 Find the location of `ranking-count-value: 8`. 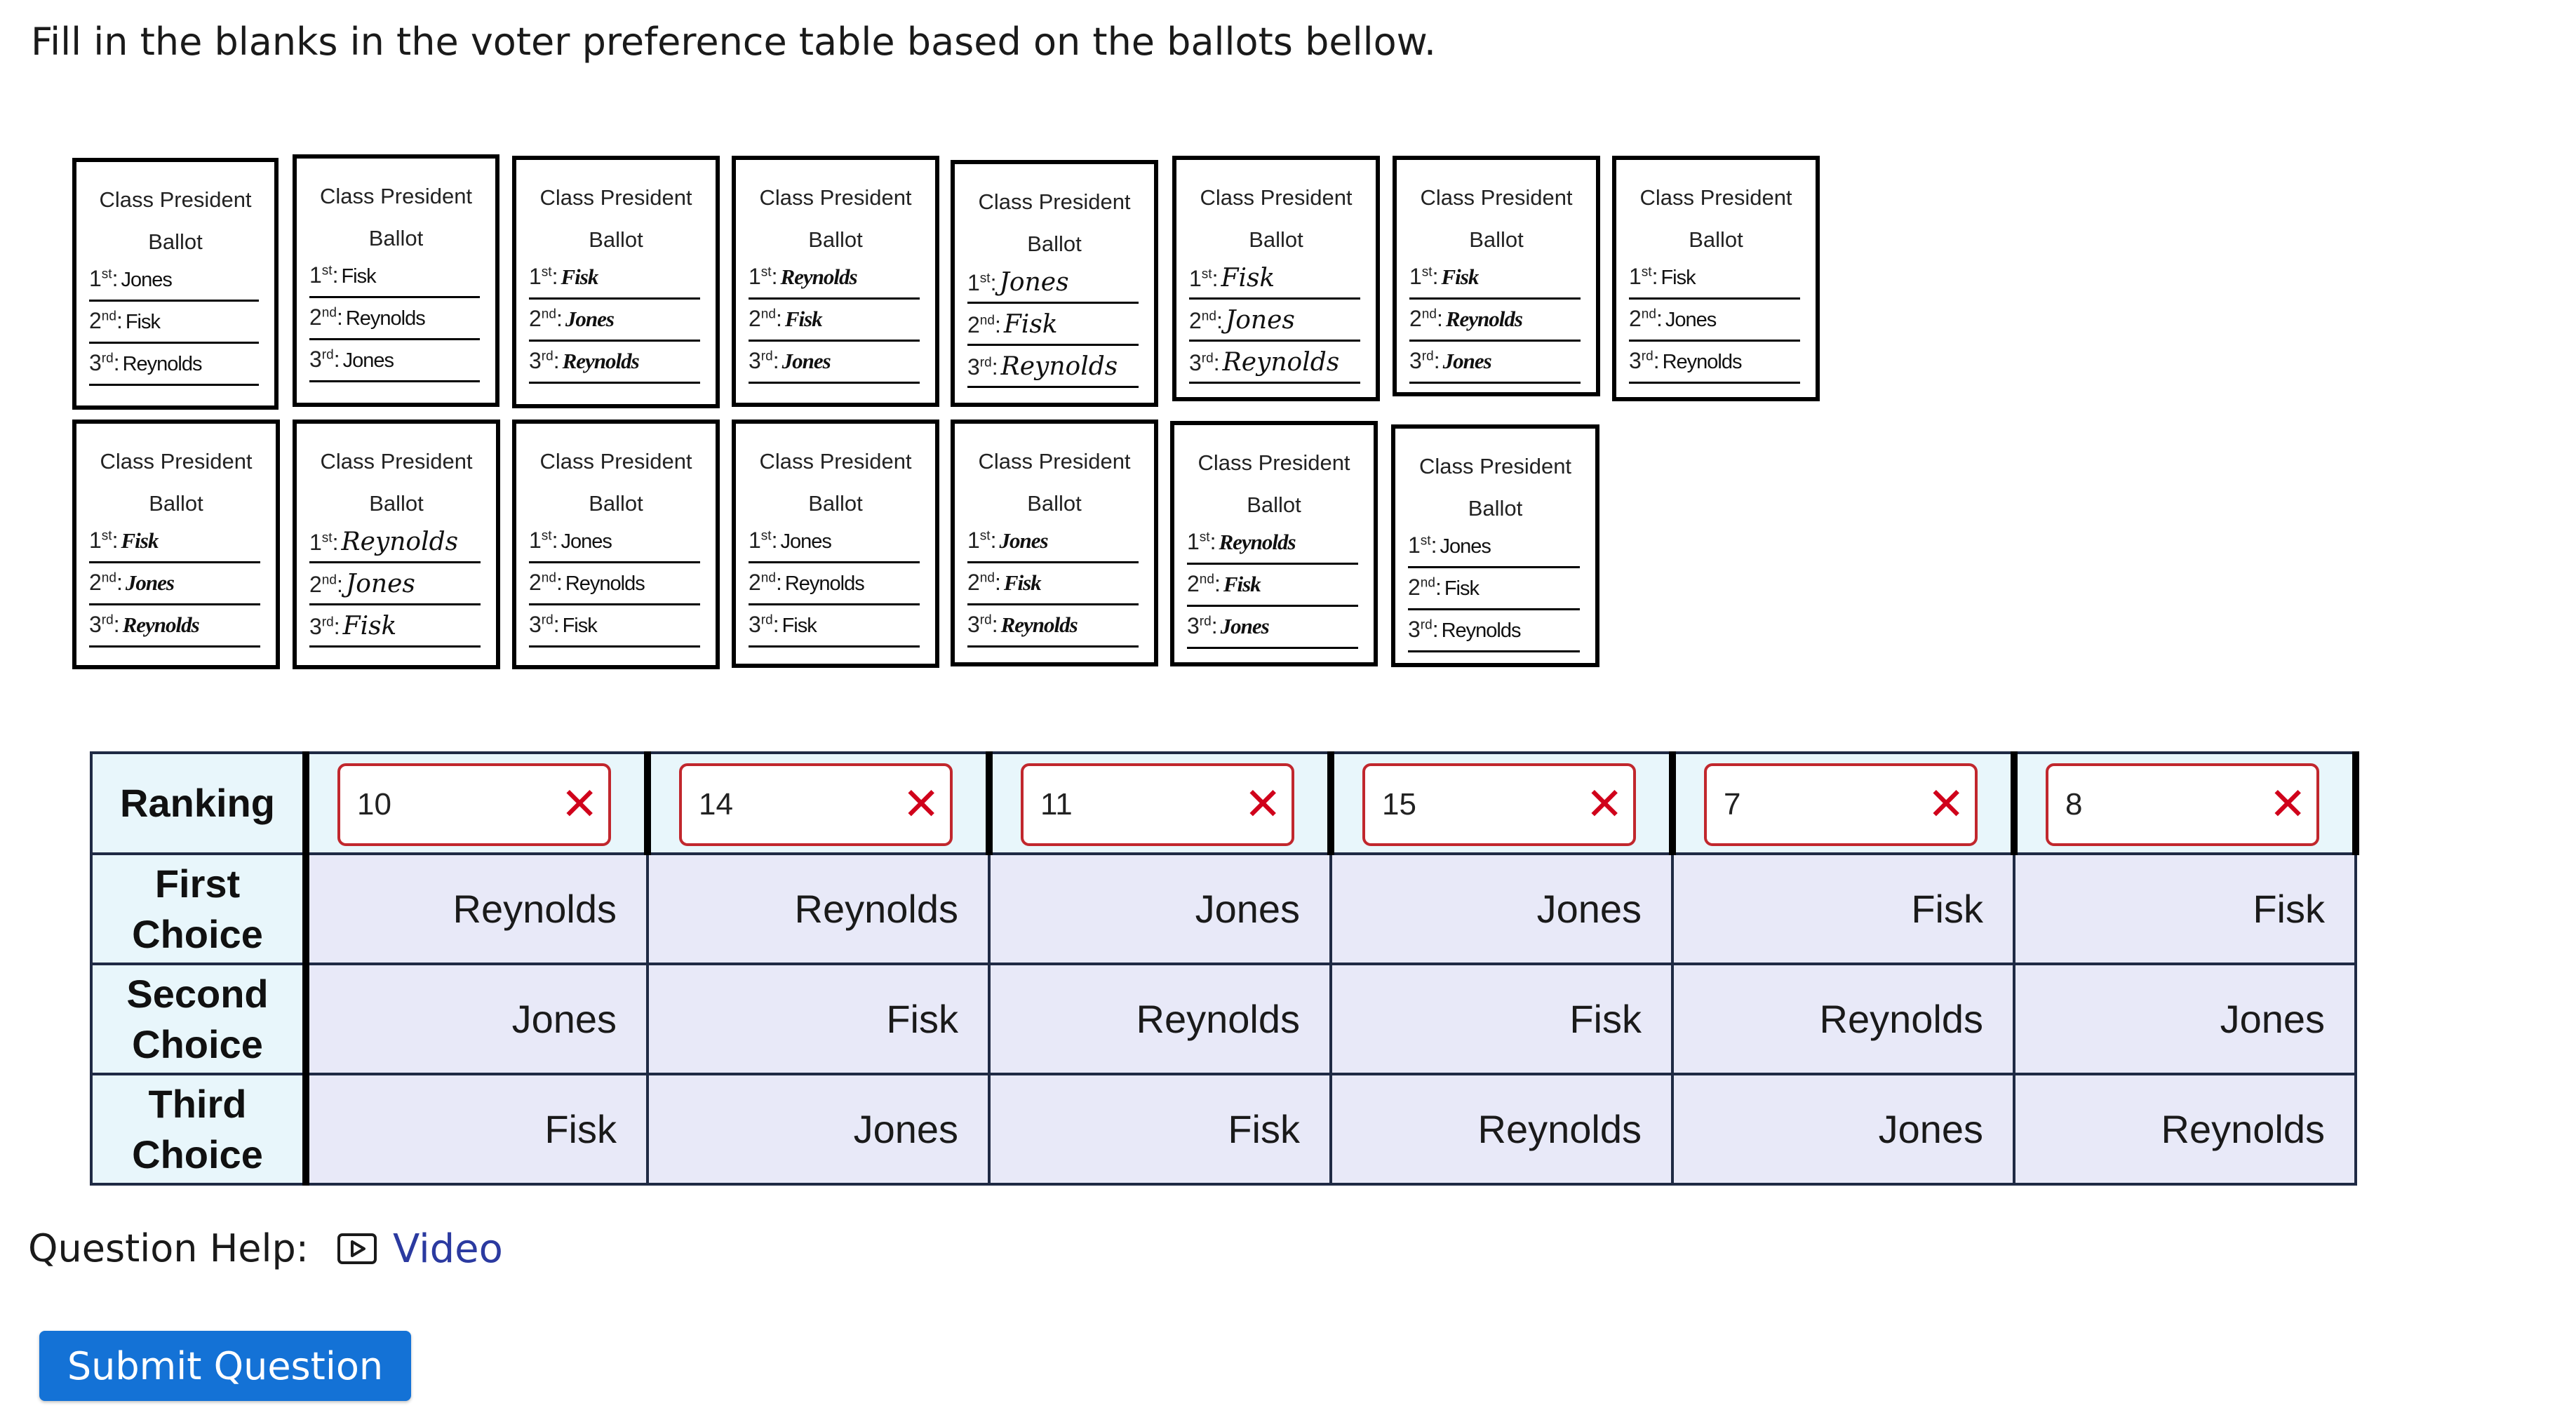

ranking-count-value: 8 is located at coordinates (2074, 804).